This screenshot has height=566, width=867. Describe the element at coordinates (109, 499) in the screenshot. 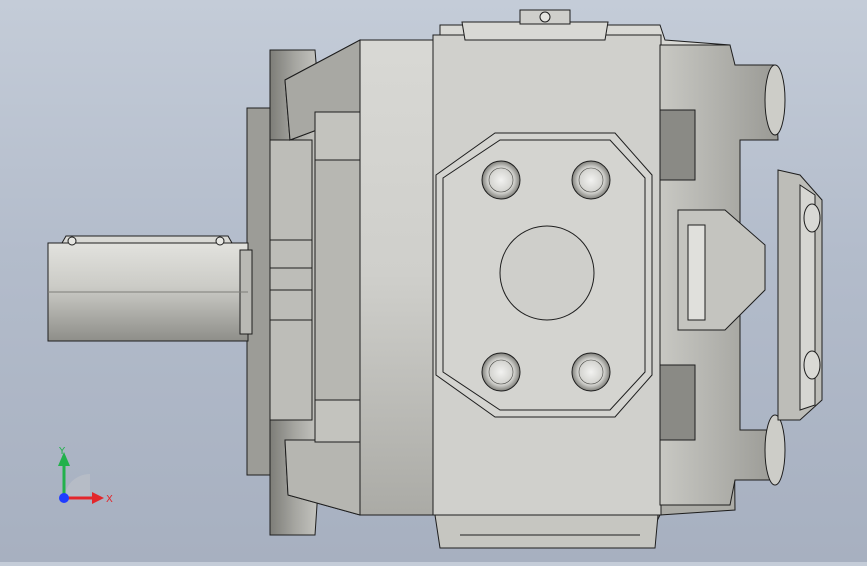

I see `x-axis-label: X` at that location.